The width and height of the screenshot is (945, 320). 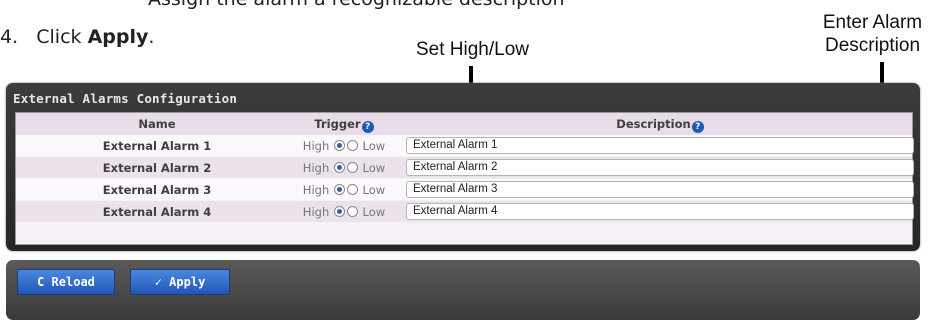 I want to click on column-header-name: Name, so click(x=157, y=124).